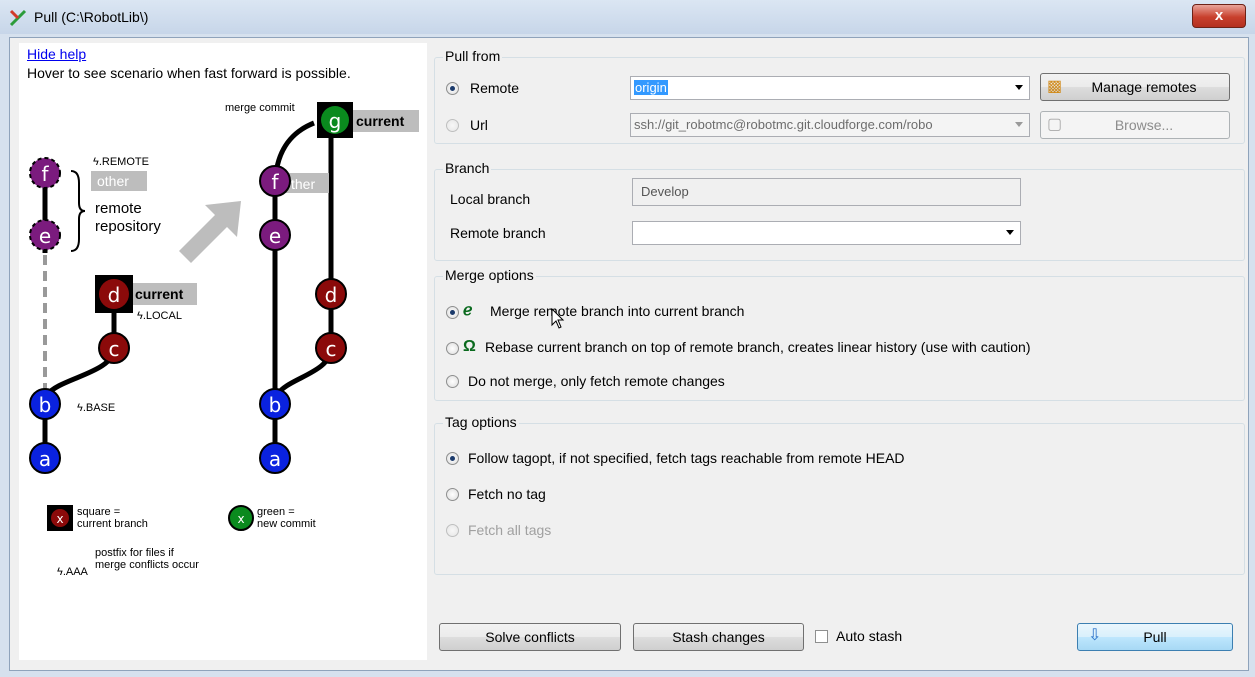  What do you see at coordinates (276, 512) in the screenshot?
I see `legend-green-text-1: green =` at bounding box center [276, 512].